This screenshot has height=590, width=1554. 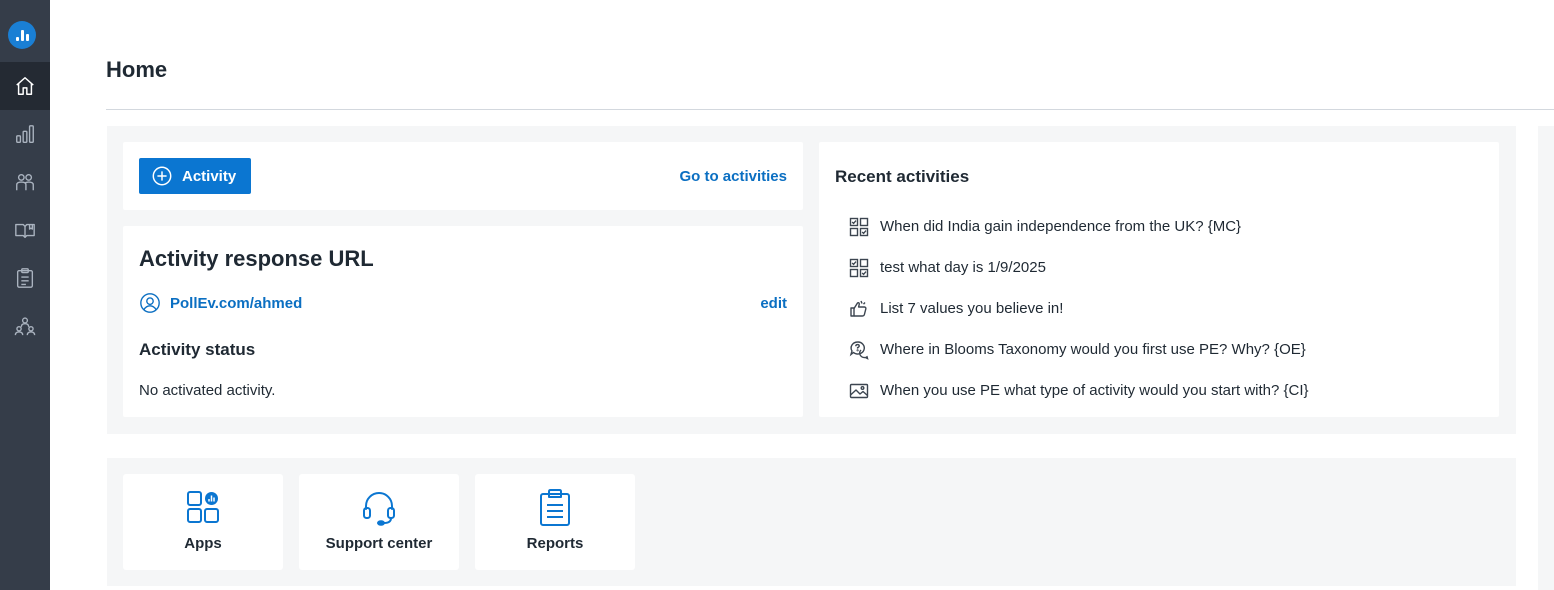 I want to click on reports-tile: Reports, so click(x=555, y=522).